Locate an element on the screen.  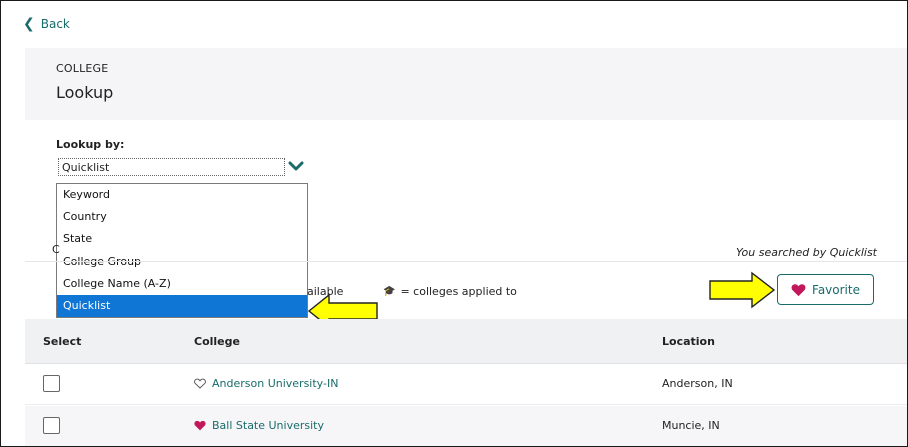
dropdown-option-state: State is located at coordinates (182, 239).